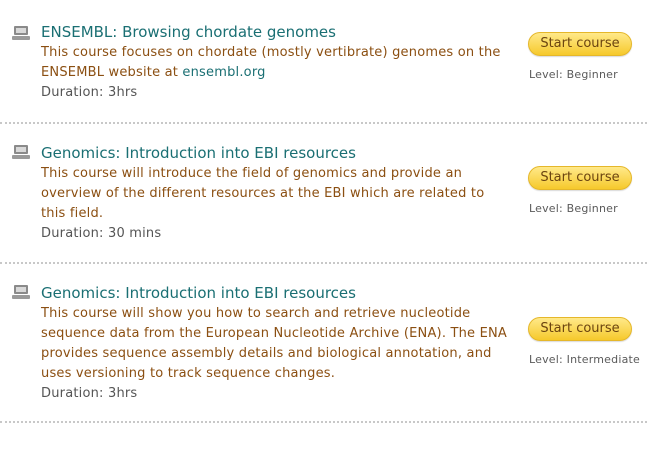 Image resolution: width=647 pixels, height=453 pixels. What do you see at coordinates (585, 359) in the screenshot?
I see `course-level: Level: Intermediate` at bounding box center [585, 359].